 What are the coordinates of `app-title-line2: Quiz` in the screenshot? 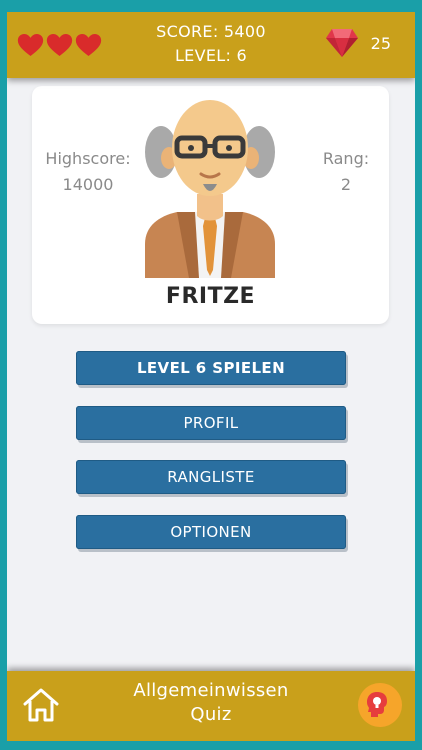 It's located at (211, 714).